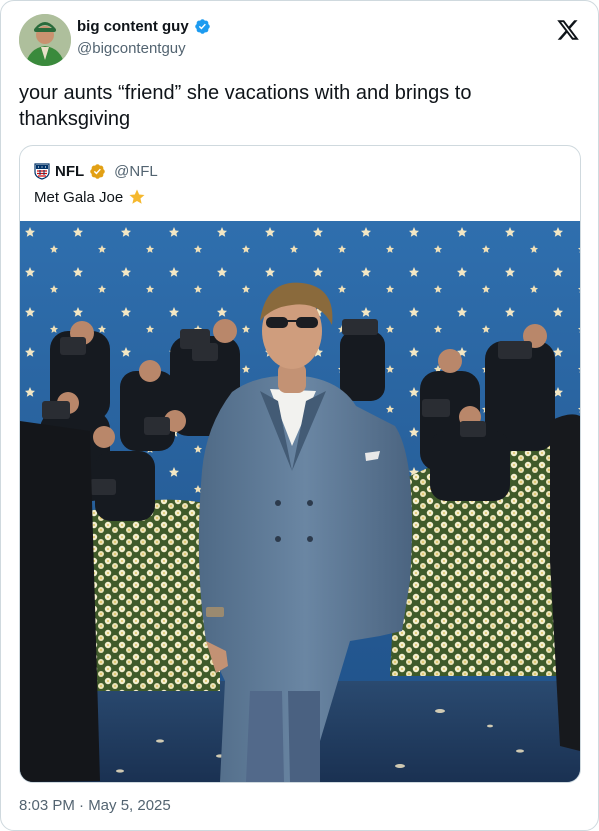 The image size is (599, 831). What do you see at coordinates (137, 196) in the screenshot?
I see `star-icon` at bounding box center [137, 196].